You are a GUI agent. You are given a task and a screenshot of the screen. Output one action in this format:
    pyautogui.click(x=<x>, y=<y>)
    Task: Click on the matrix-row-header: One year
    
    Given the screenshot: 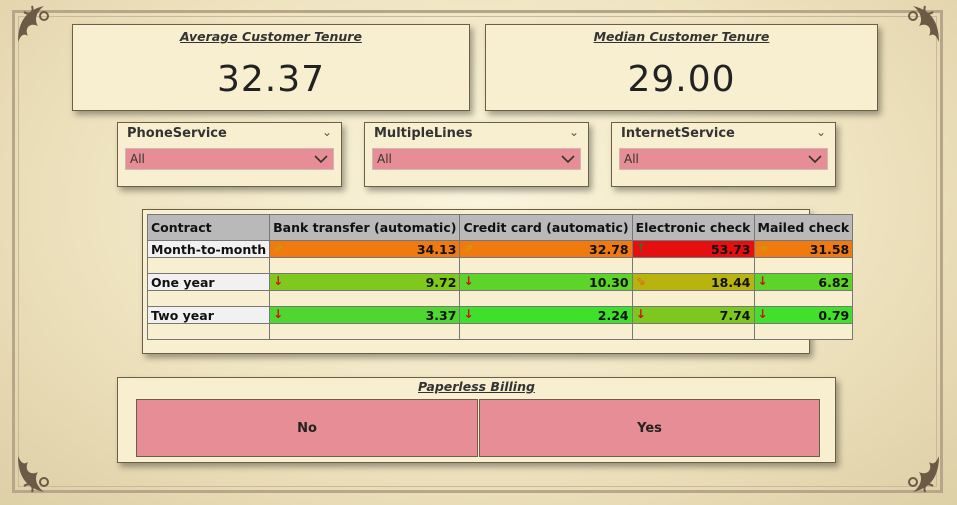 What is the action you would take?
    pyautogui.click(x=208, y=282)
    